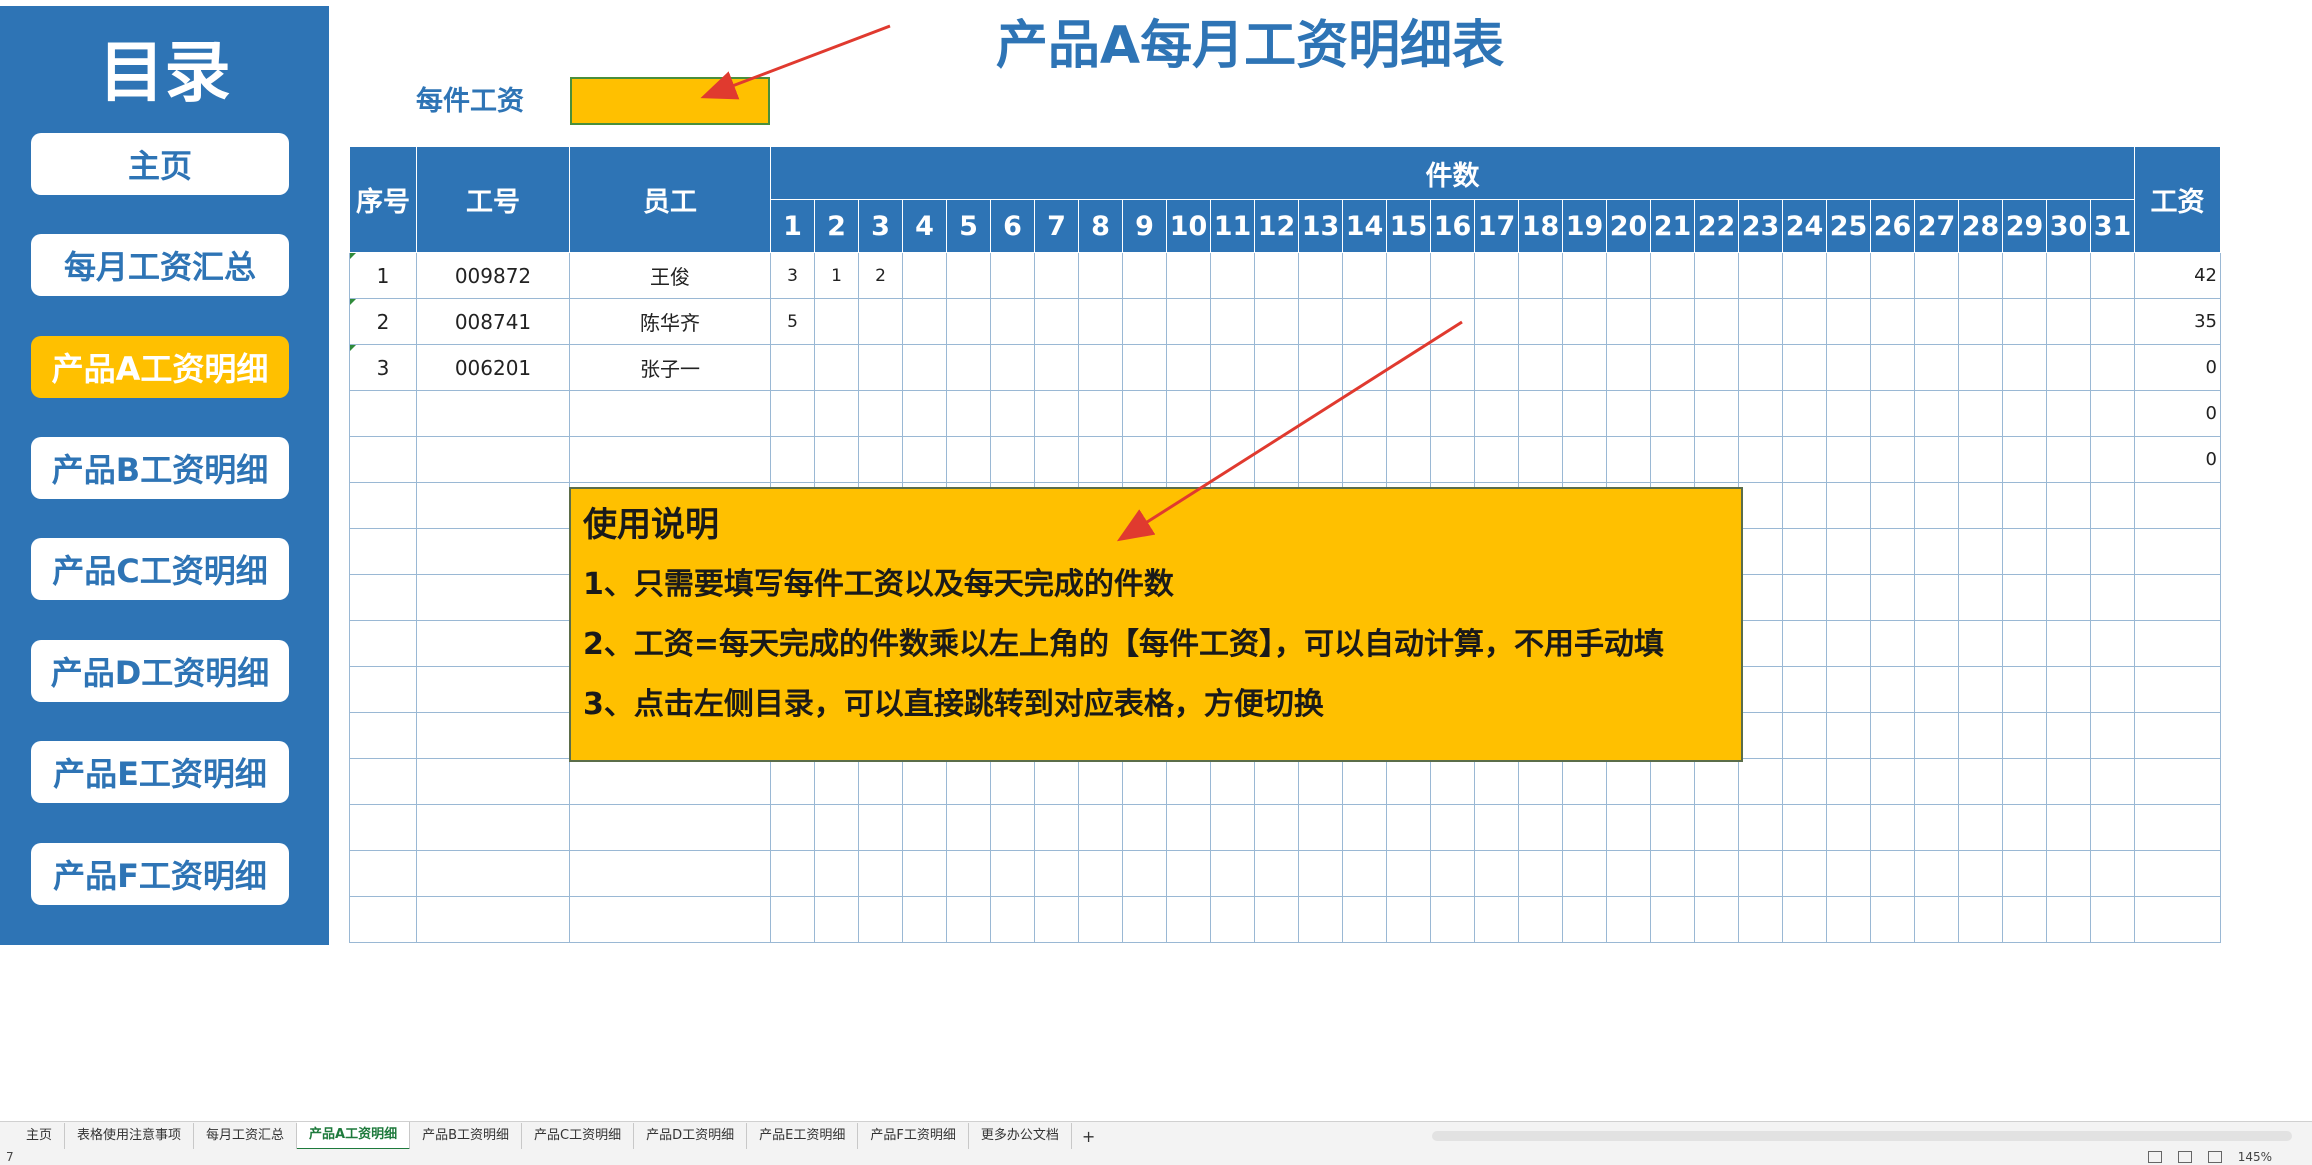 This screenshot has height=1165, width=2312. I want to click on sheet-tab: 每月工资汇总, so click(246, 1136).